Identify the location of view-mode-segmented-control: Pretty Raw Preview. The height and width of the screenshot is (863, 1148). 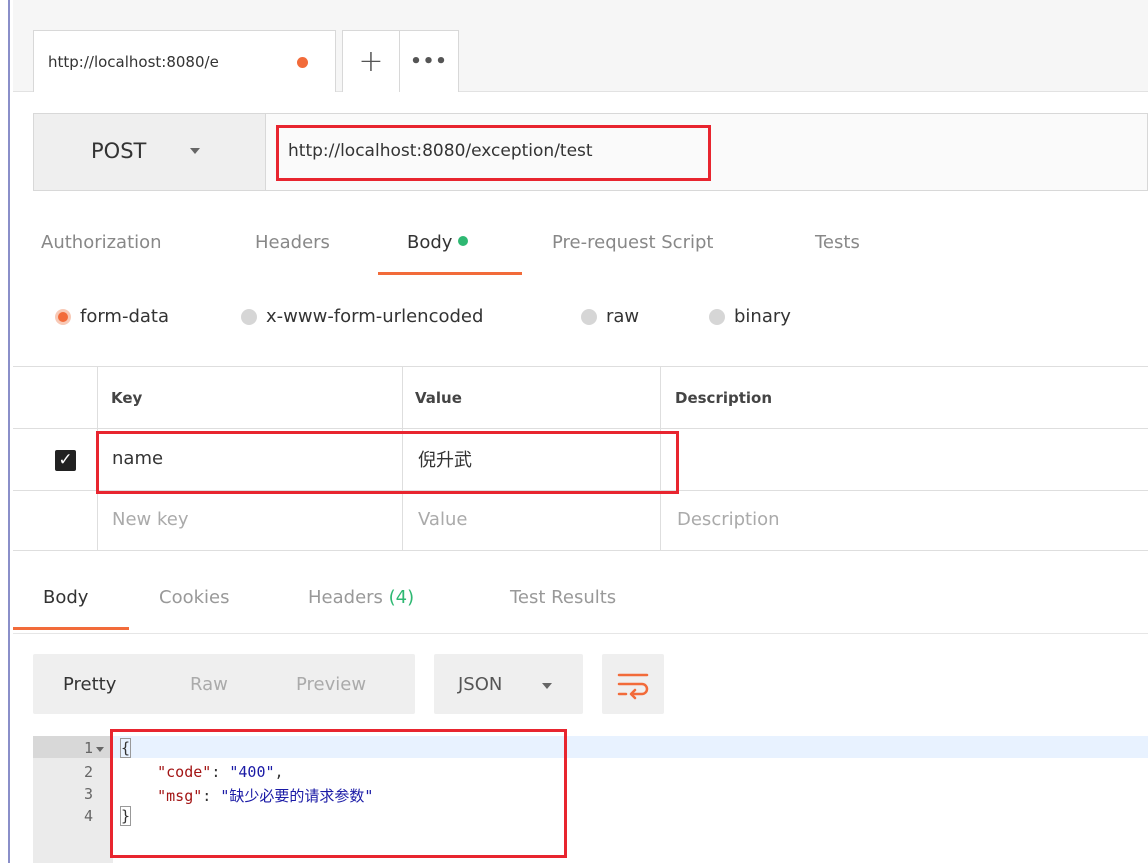
(224, 684).